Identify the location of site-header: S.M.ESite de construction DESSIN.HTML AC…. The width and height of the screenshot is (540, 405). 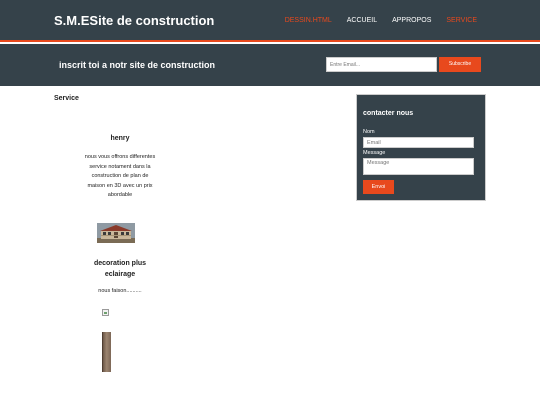
(270, 21).